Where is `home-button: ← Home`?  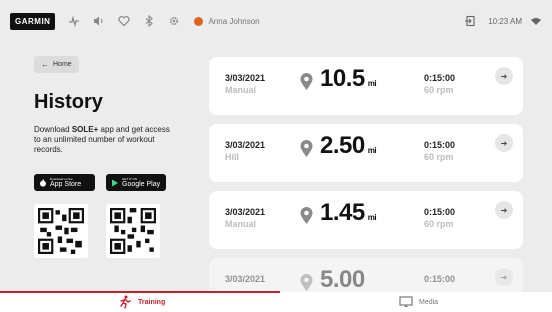 home-button: ← Home is located at coordinates (56, 64).